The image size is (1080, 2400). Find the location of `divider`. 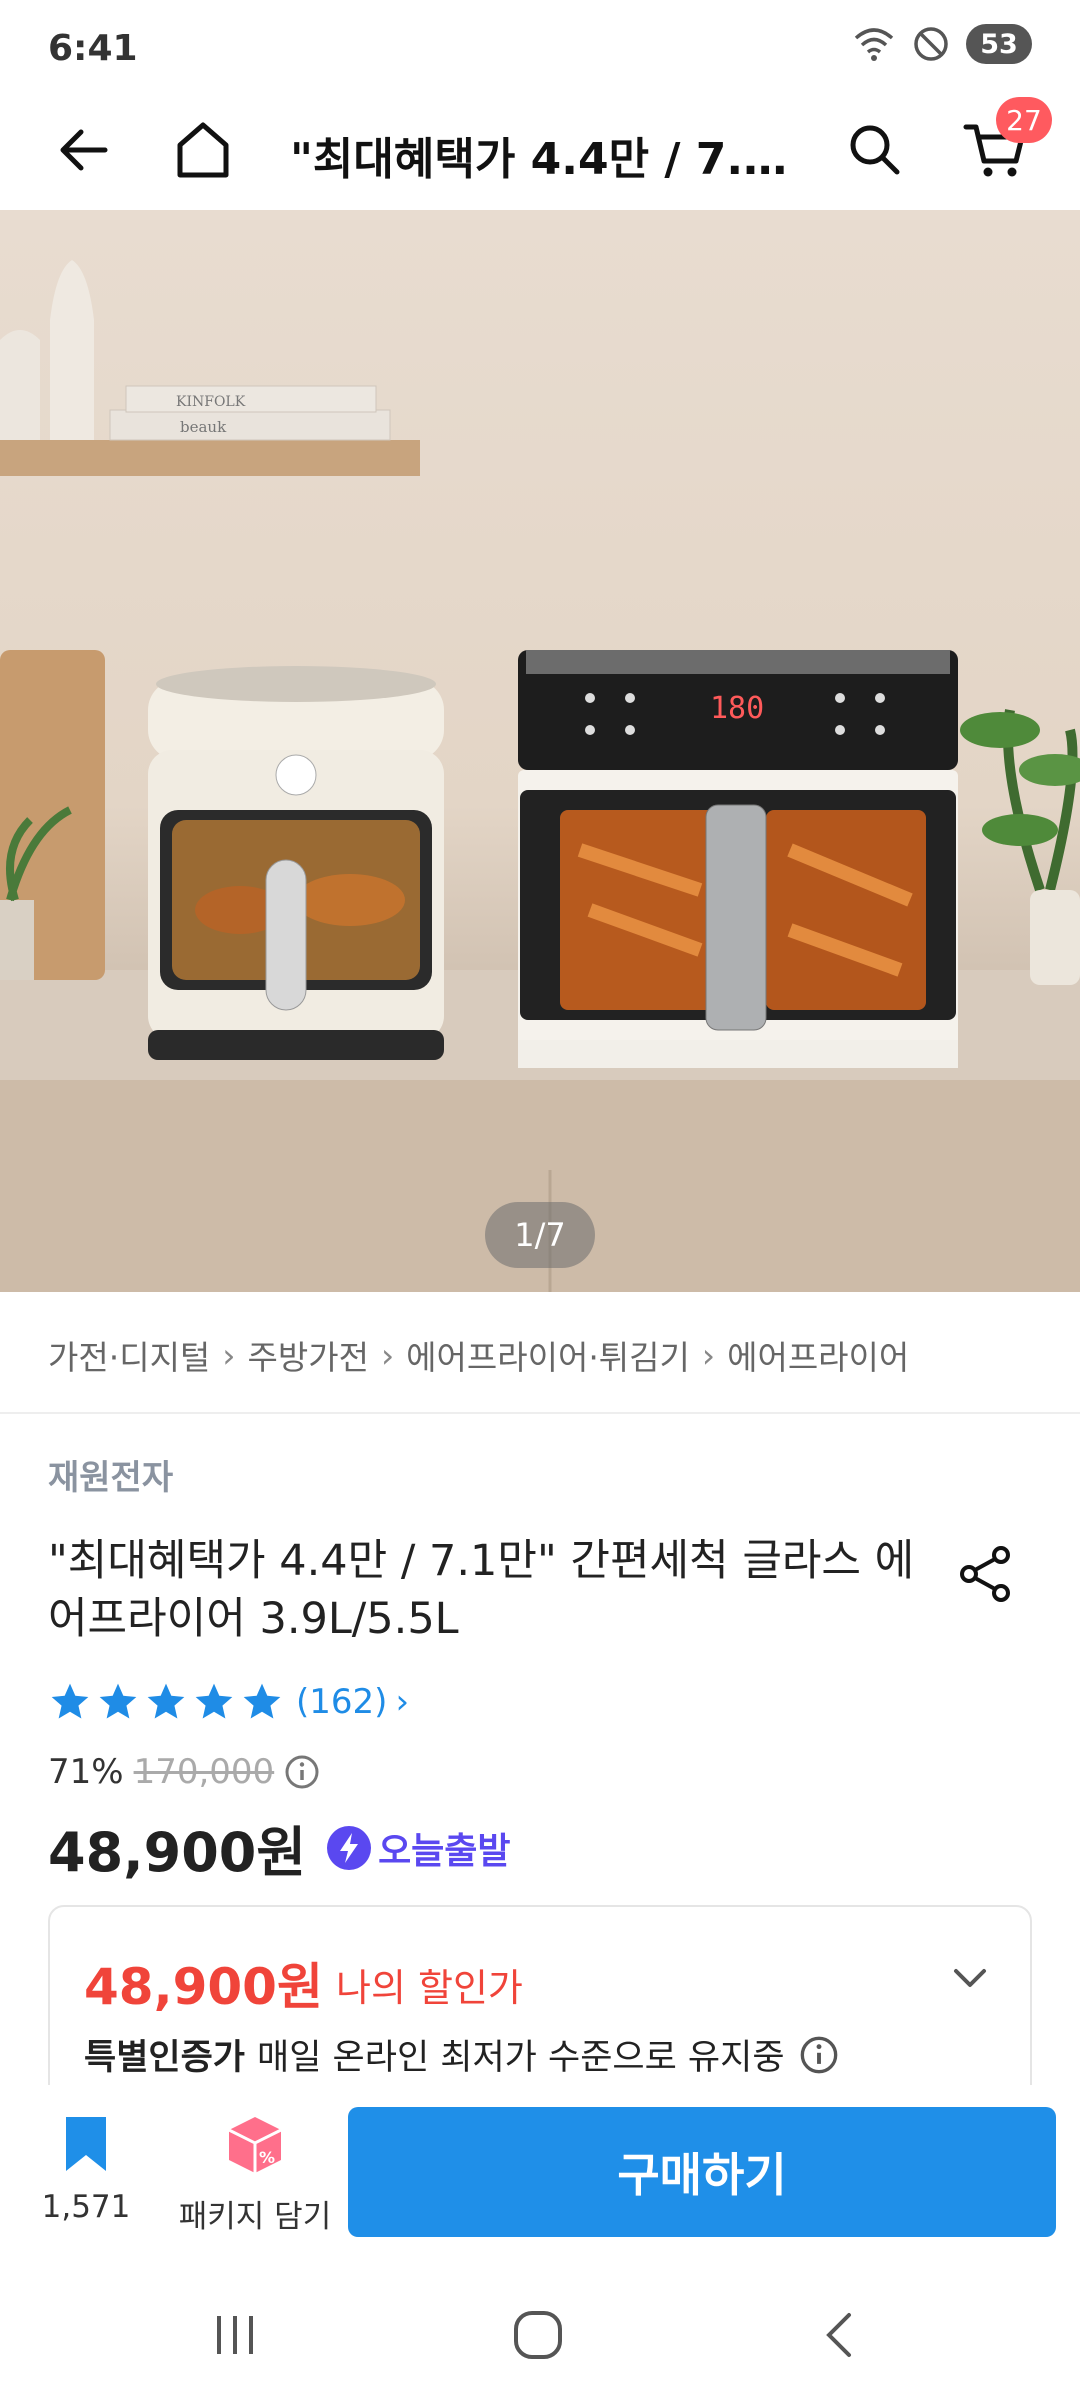

divider is located at coordinates (540, 1413).